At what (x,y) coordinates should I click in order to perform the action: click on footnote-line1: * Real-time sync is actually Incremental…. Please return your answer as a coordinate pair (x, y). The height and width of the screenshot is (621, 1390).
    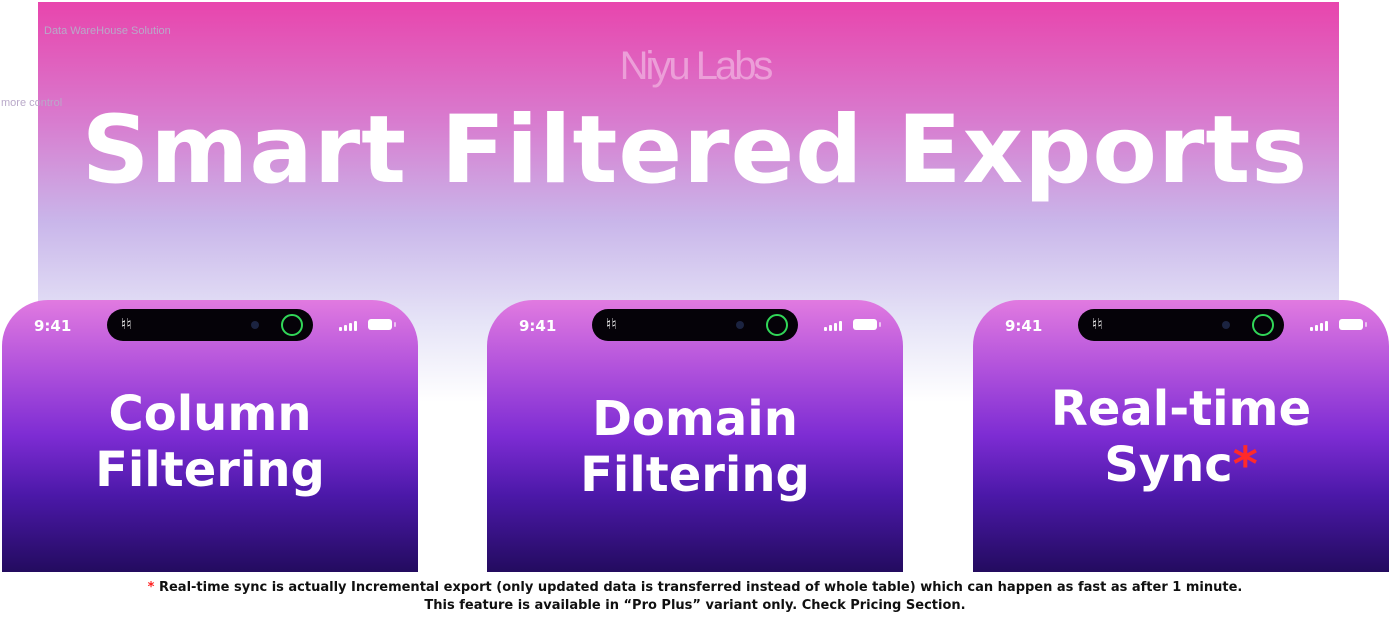
    Looking at the image, I should click on (695, 587).